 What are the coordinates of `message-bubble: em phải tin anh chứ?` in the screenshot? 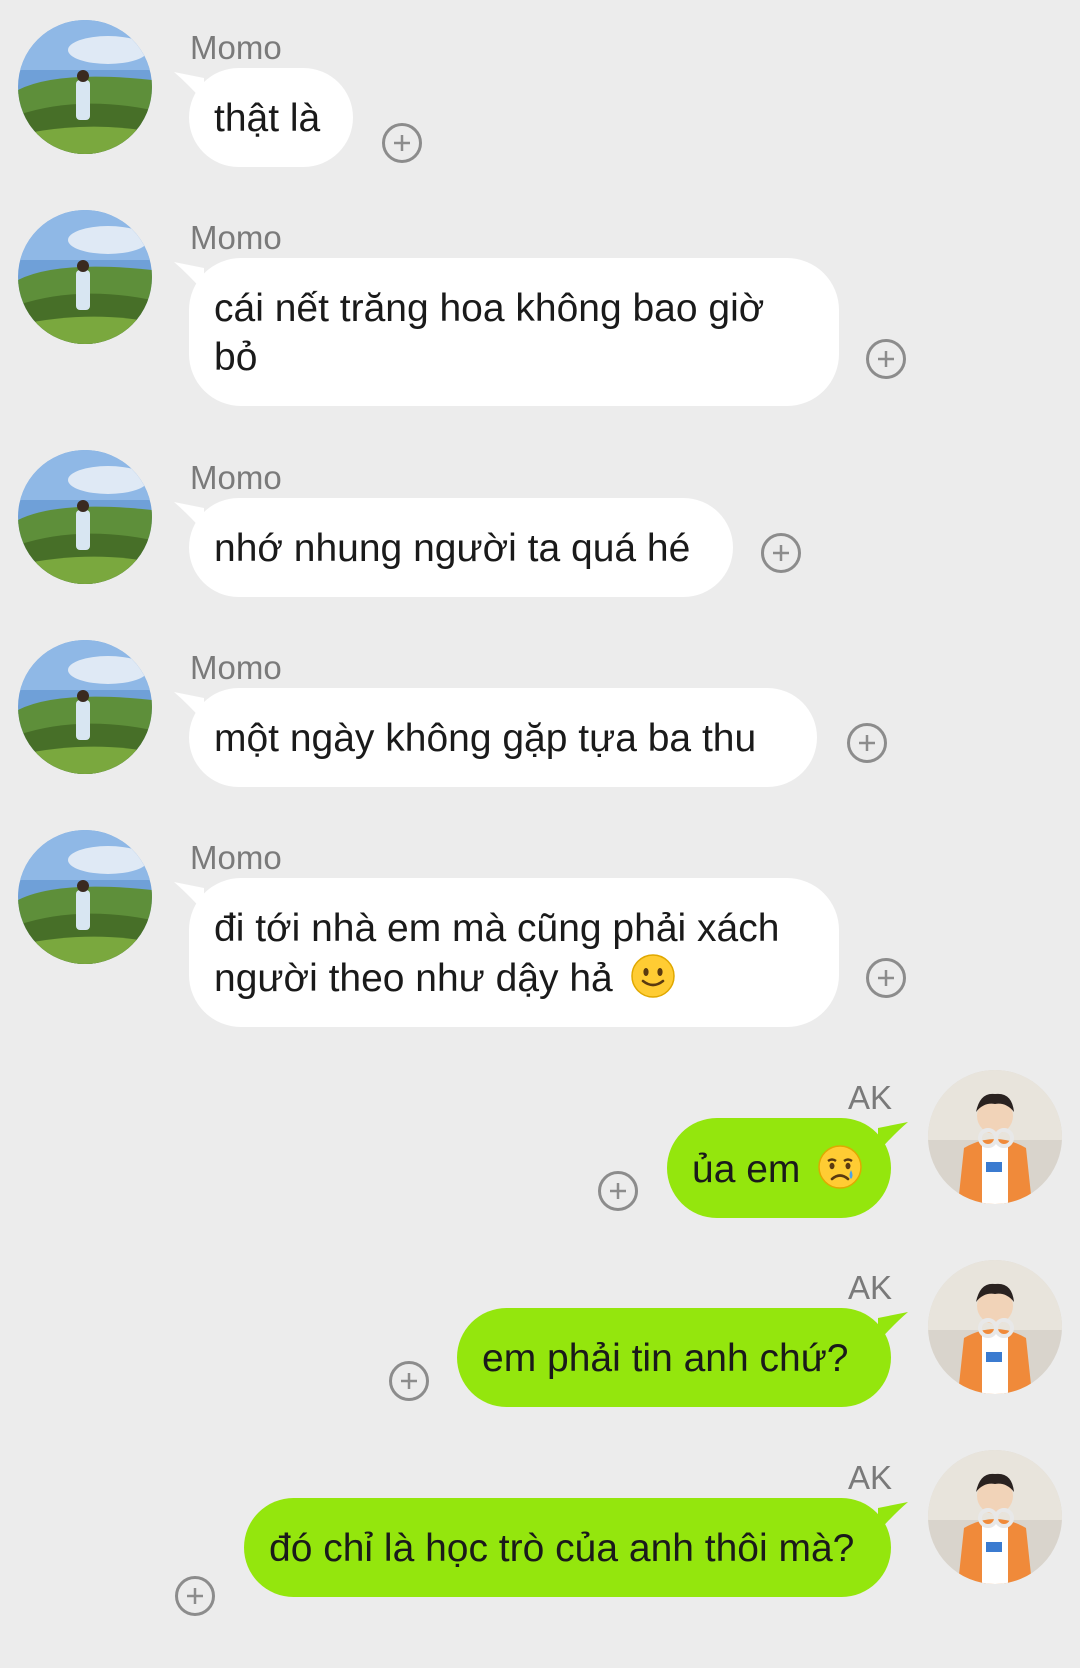 It's located at (674, 1357).